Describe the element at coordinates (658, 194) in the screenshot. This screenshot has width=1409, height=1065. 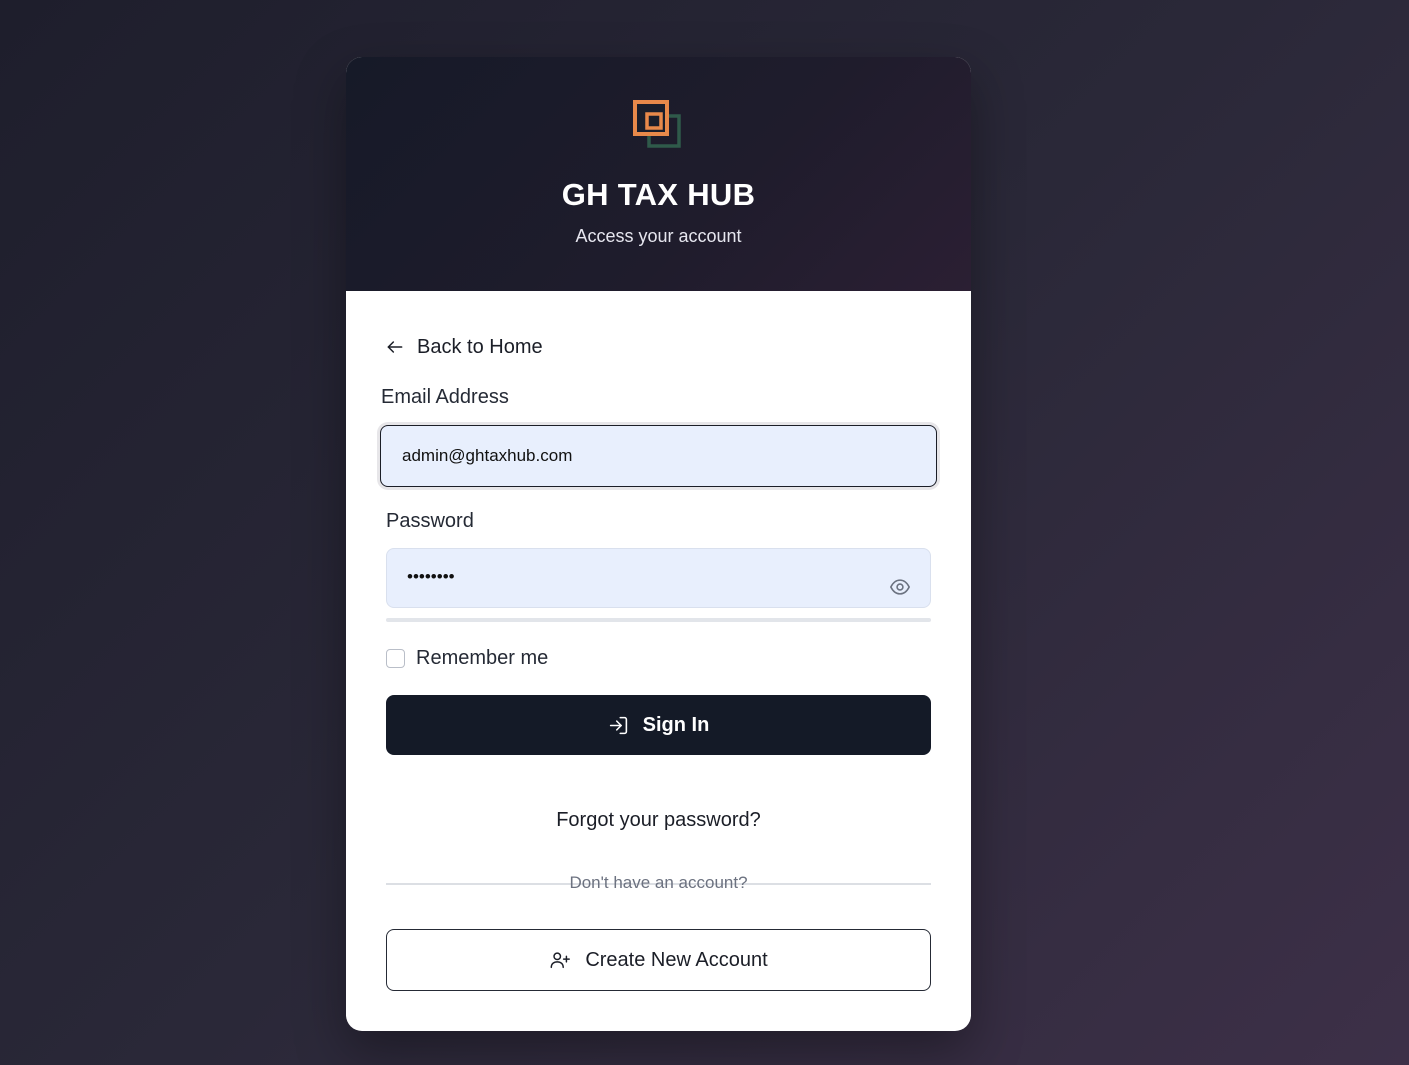
I see `brand-title: GH TAX HUB` at that location.